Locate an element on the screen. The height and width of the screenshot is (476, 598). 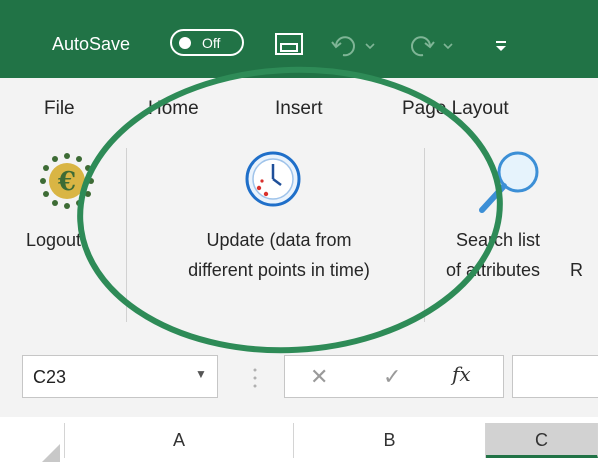
search-icon is located at coordinates (510, 182).